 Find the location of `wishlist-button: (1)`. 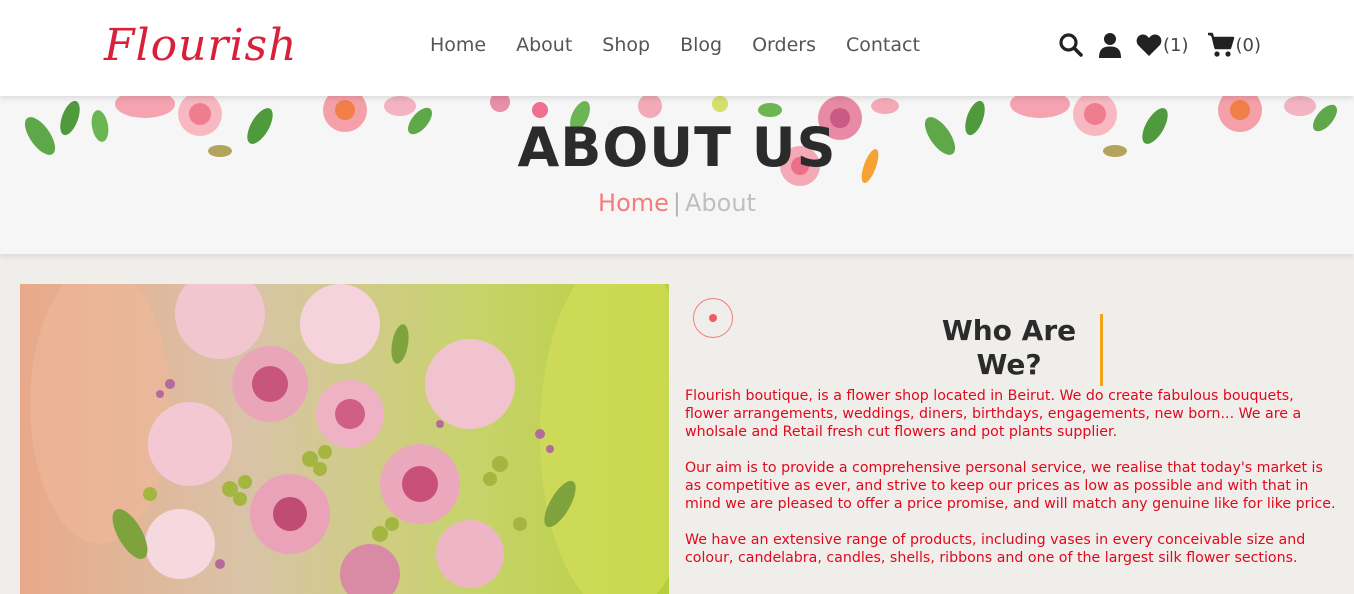

wishlist-button: (1) is located at coordinates (1162, 45).